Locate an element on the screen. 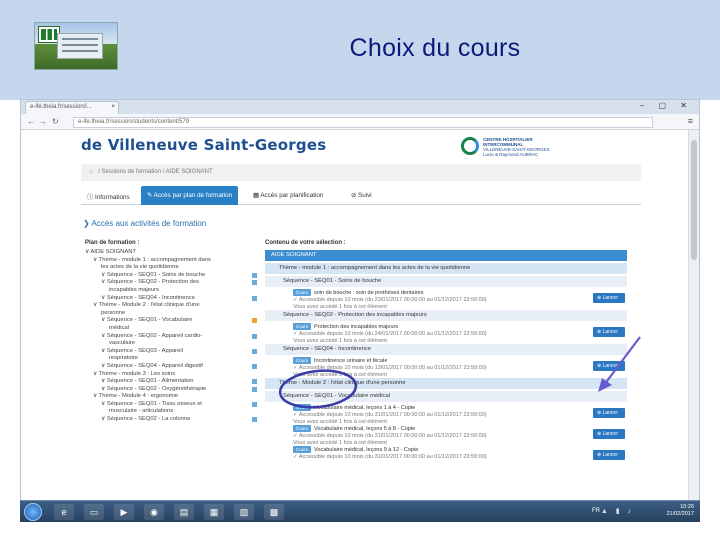 Image resolution: width=720 pixels, height=540 pixels. tree-item-label: ∨ Séquence - SEQ01 - Soins de bouche is located at coordinates (153, 274).